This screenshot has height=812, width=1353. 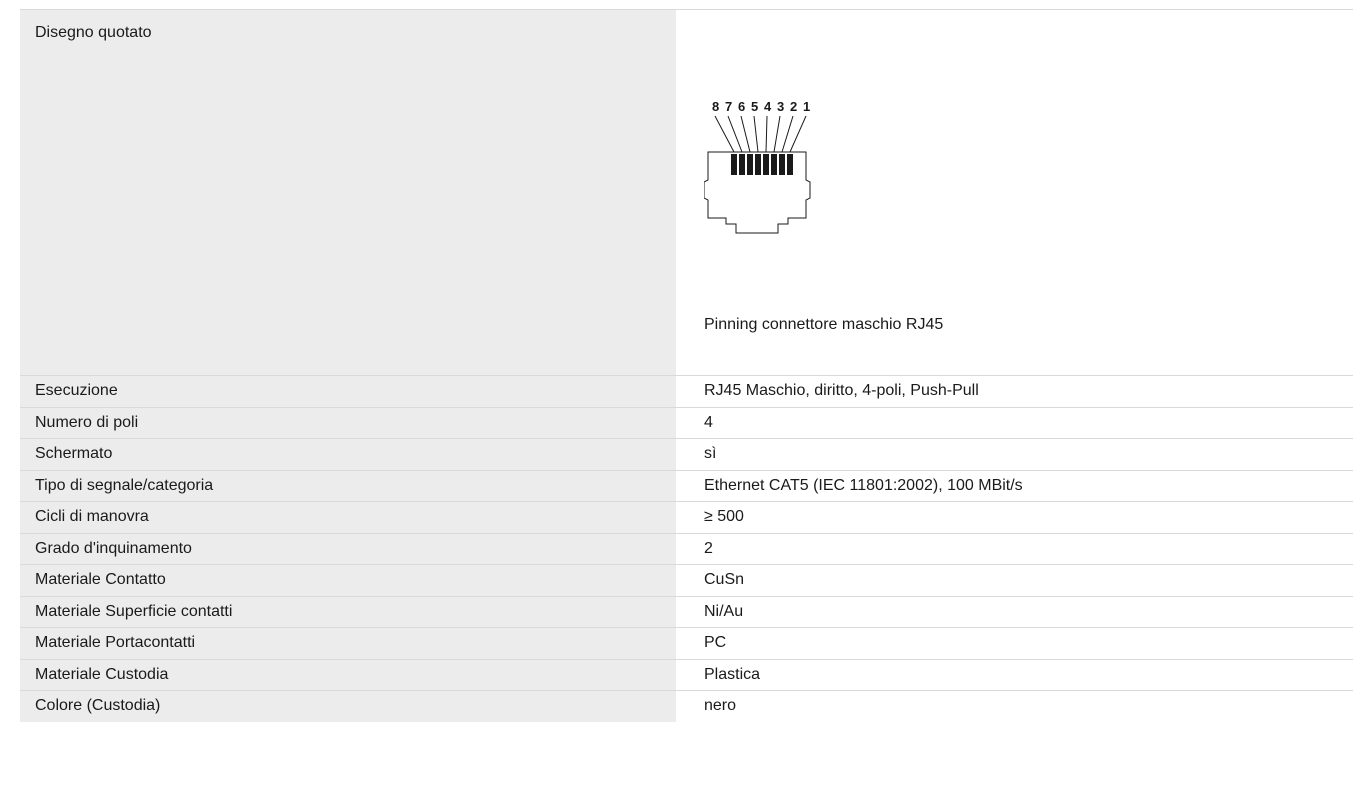 What do you see at coordinates (780, 106) in the screenshot?
I see `pin-number: 3` at bounding box center [780, 106].